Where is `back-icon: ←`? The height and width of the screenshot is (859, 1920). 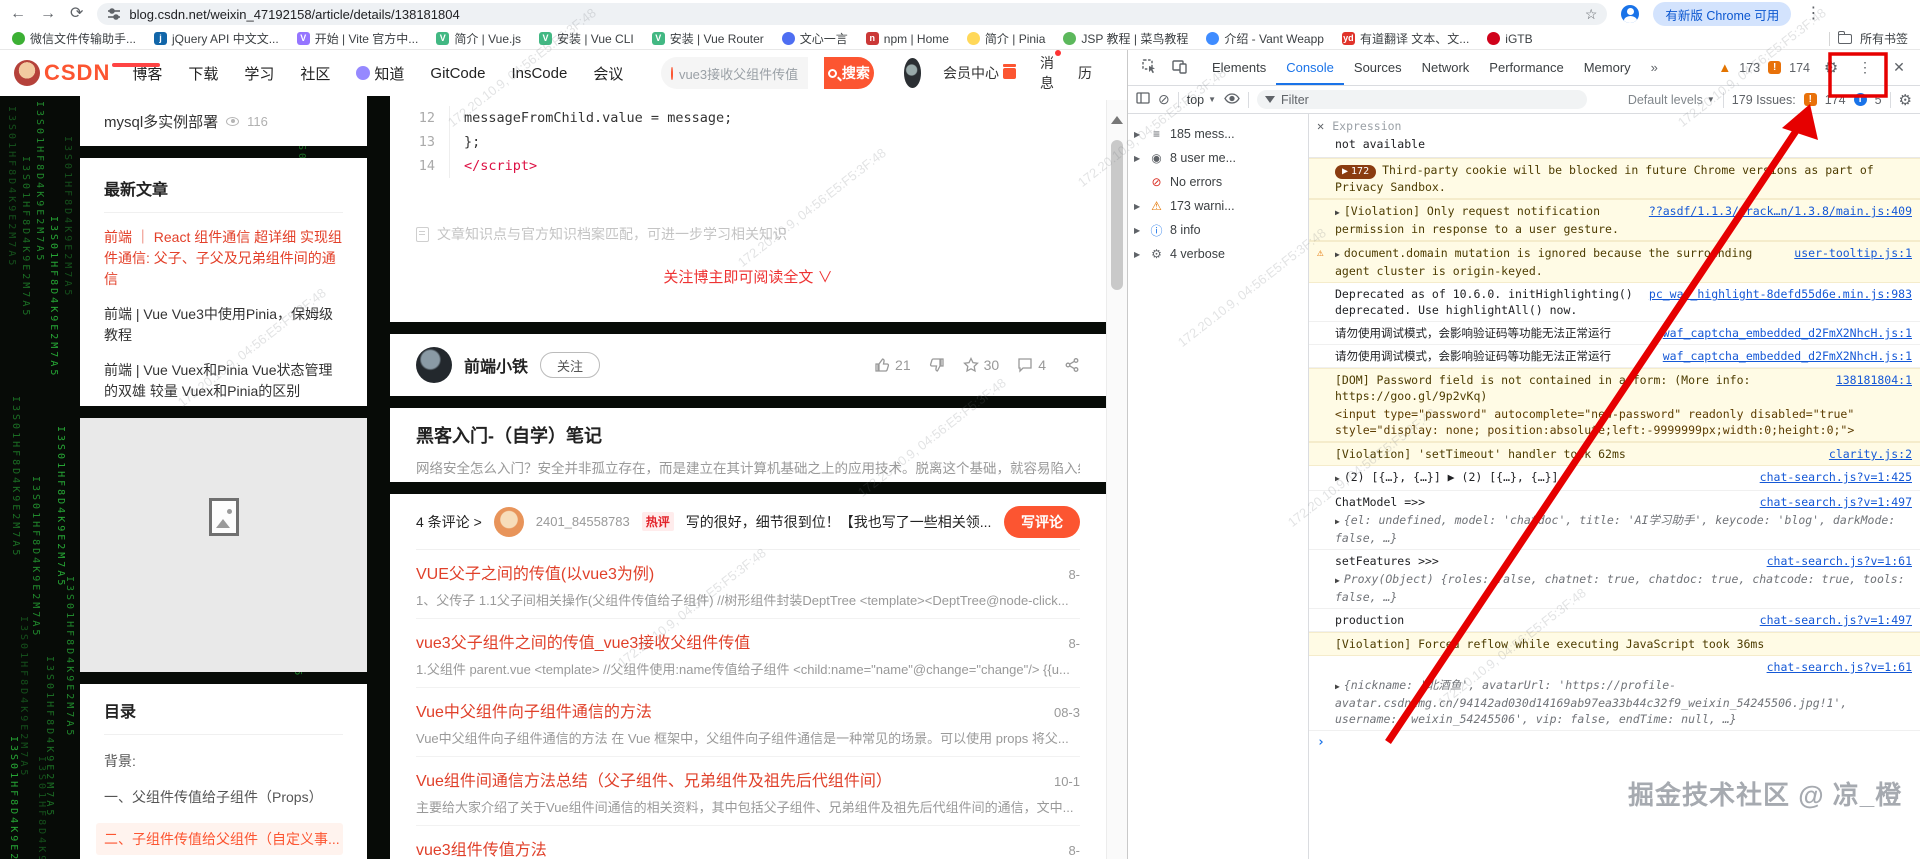
back-icon: ← is located at coordinates (18, 14).